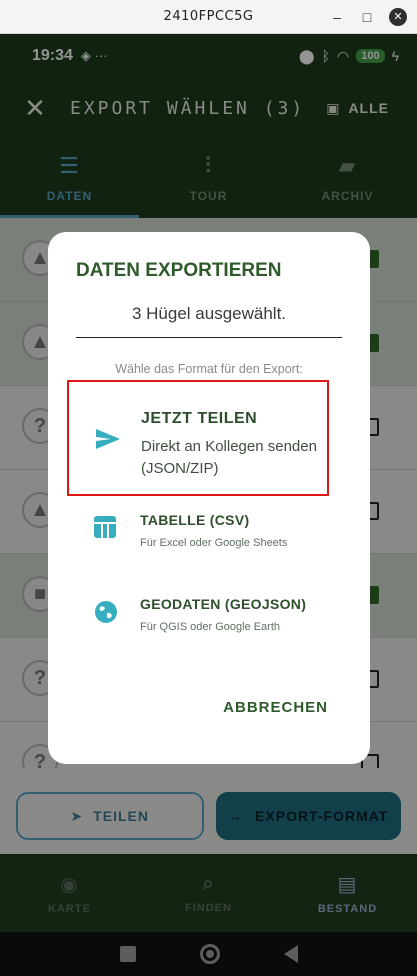 This screenshot has height=976, width=417. I want to click on option-geojson-title: GEODATEN (GEOJSON), so click(223, 604).